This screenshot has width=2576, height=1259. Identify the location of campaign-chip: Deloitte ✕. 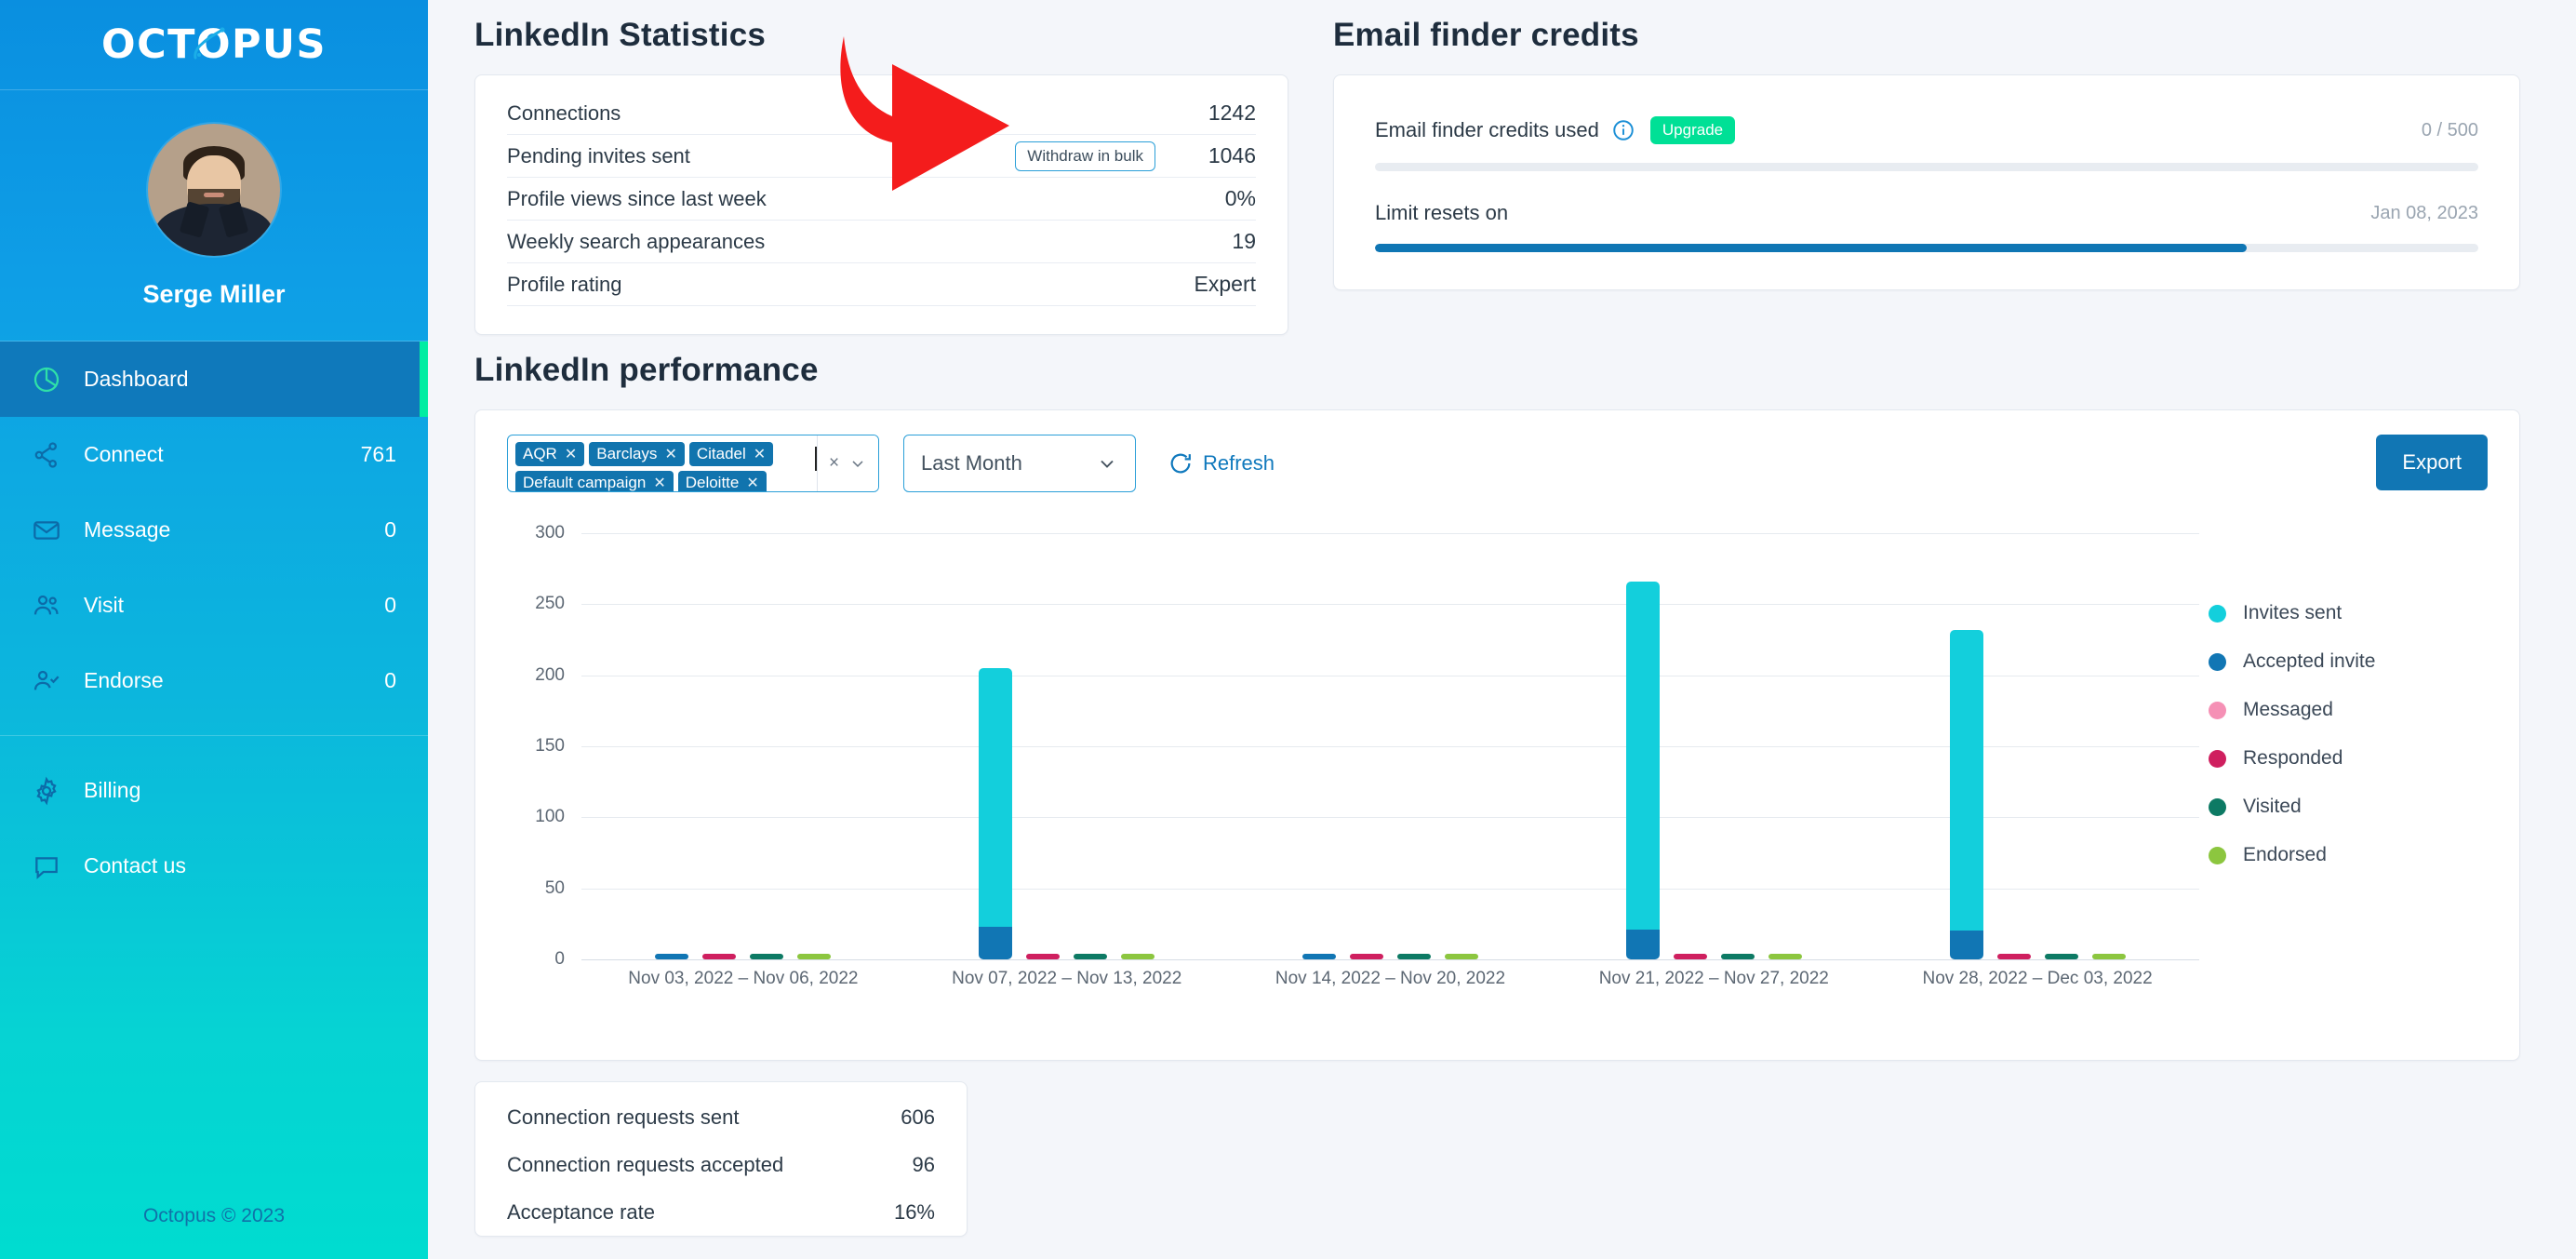
(722, 481).